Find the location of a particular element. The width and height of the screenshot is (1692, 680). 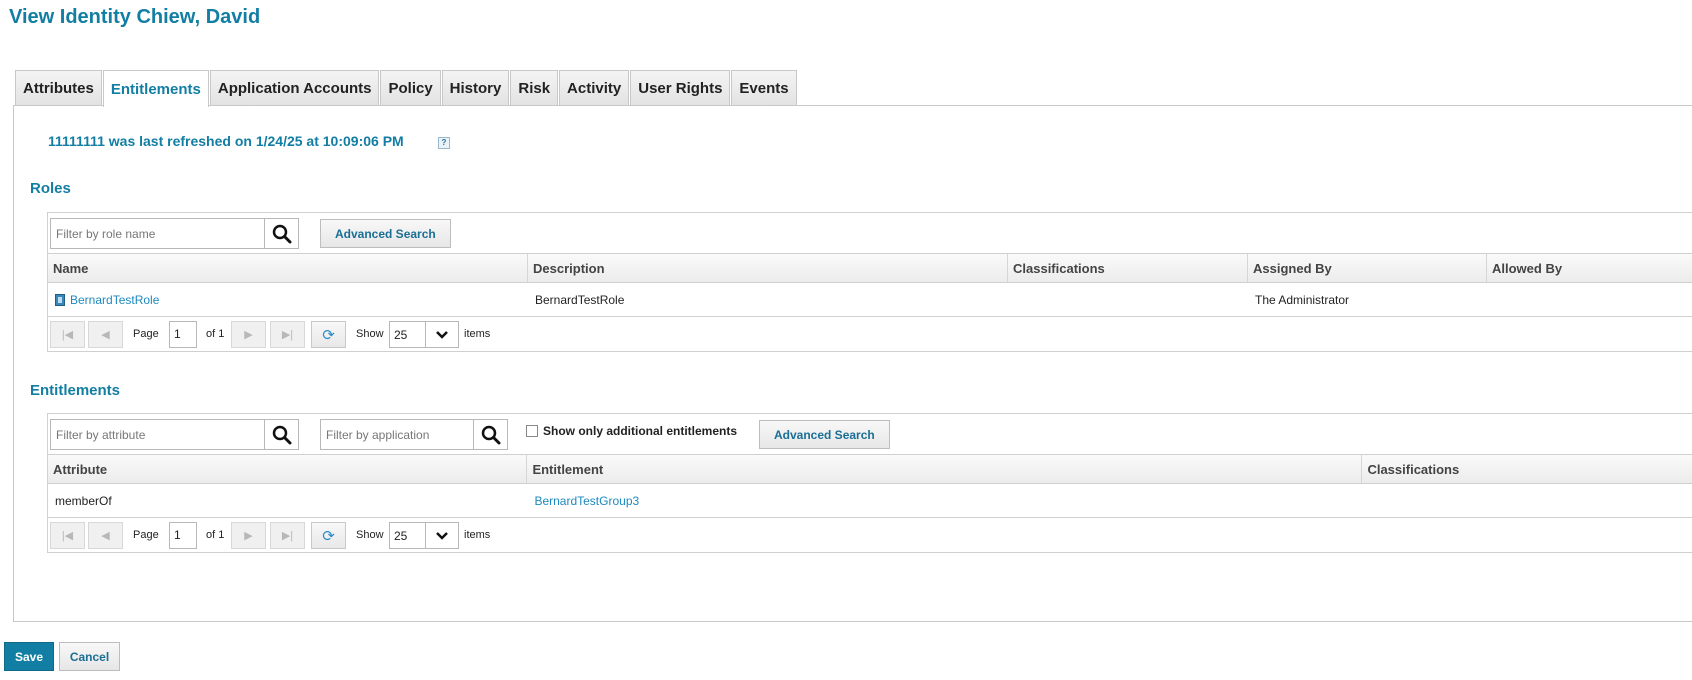

roles-section-title: Roles is located at coordinates (50, 188).